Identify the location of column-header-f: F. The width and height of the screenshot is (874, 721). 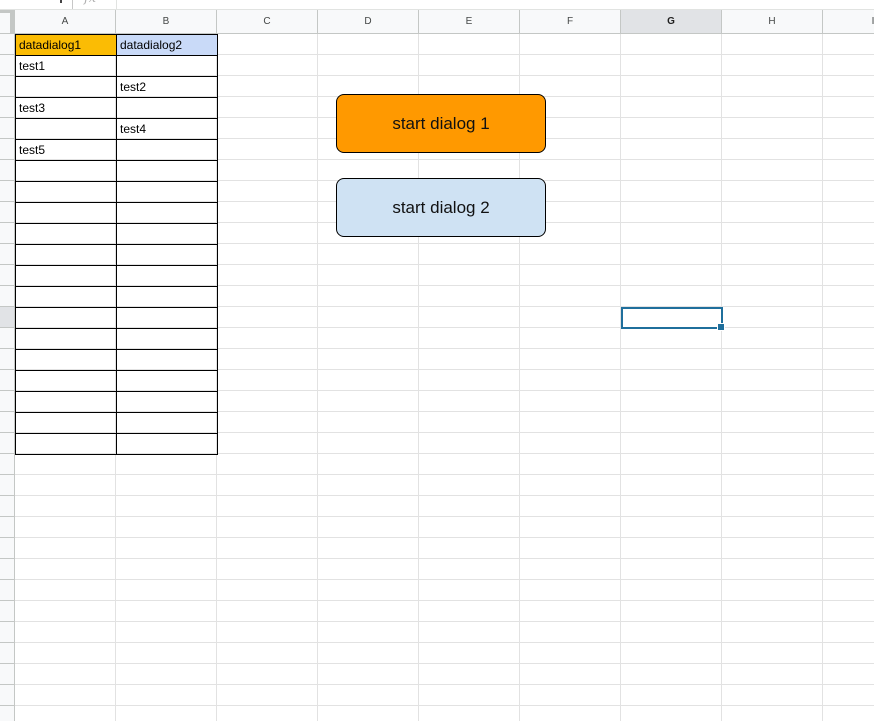
(570, 21).